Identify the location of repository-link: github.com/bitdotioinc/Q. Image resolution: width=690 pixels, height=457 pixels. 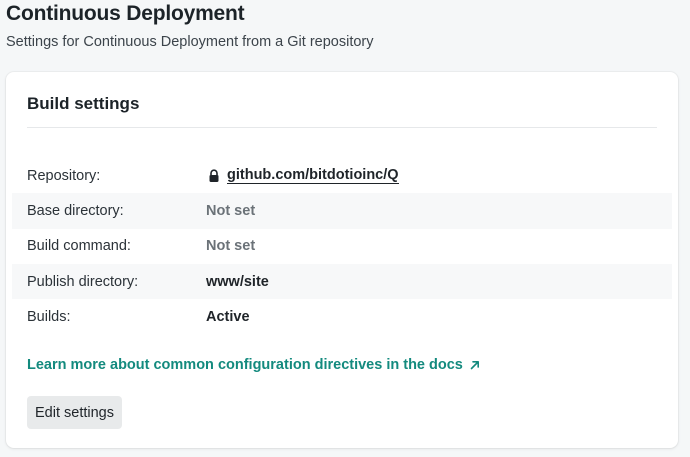
(313, 175).